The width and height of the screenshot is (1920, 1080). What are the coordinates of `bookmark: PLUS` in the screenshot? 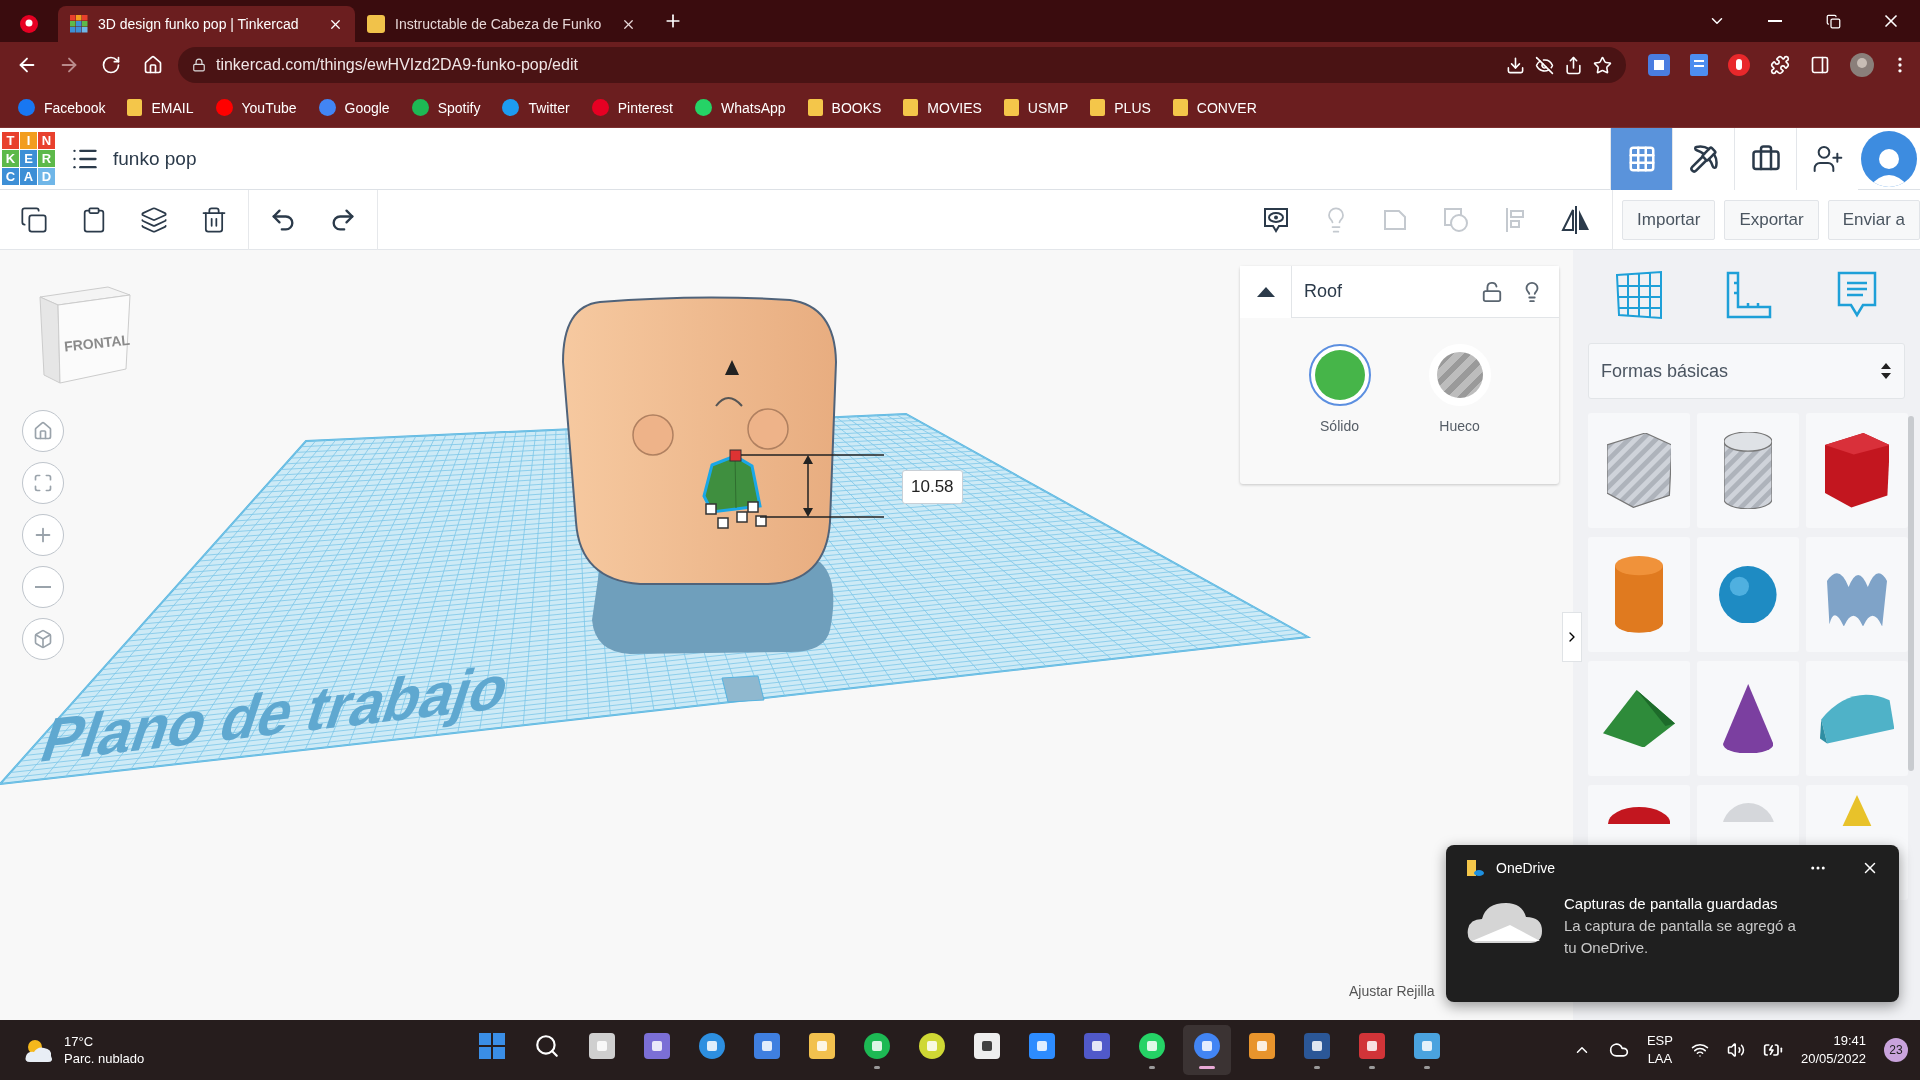 It's located at (1120, 107).